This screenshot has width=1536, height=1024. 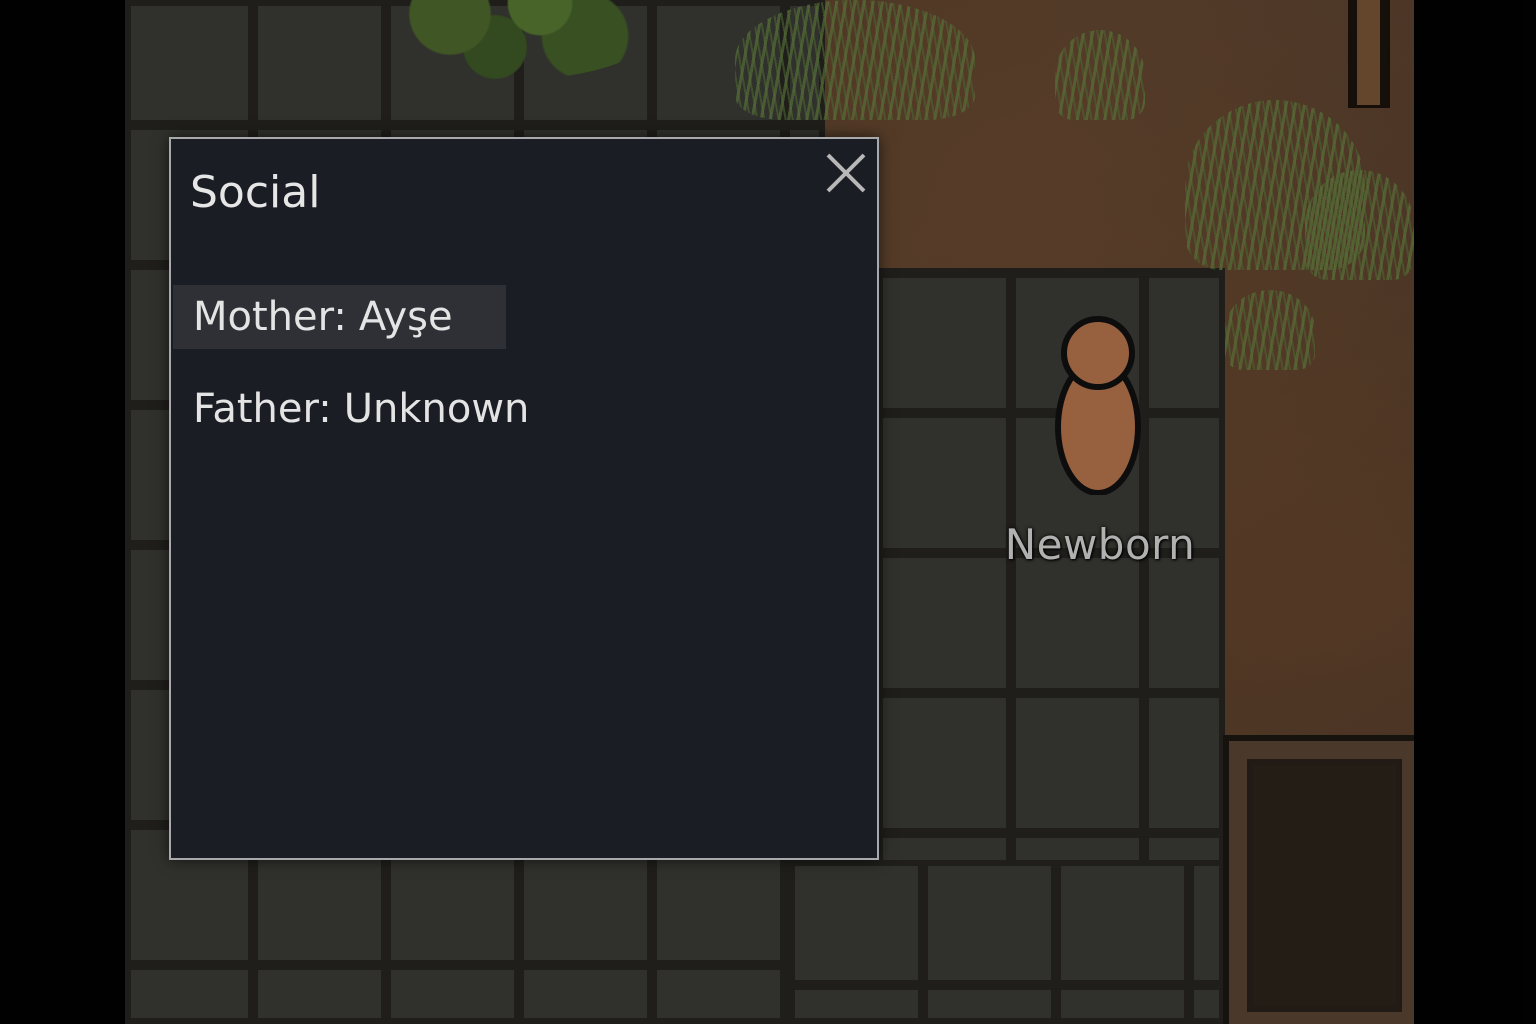 I want to click on letterbox-left, so click(x=62, y=512).